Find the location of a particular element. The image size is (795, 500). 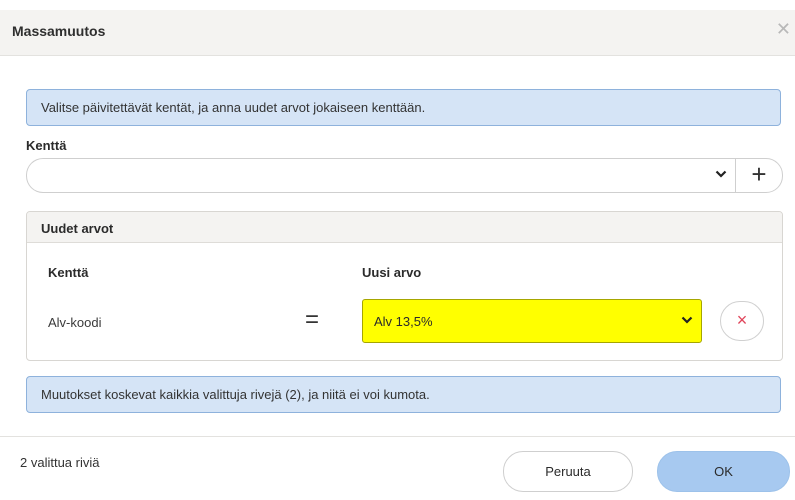

top-band is located at coordinates (397, 5).